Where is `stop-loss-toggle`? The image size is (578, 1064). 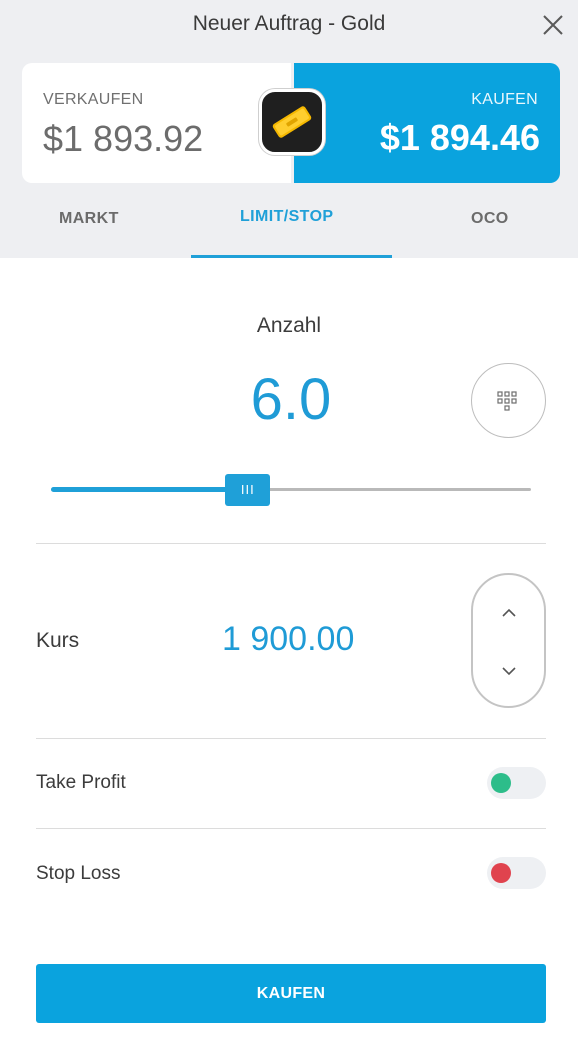 stop-loss-toggle is located at coordinates (516, 873).